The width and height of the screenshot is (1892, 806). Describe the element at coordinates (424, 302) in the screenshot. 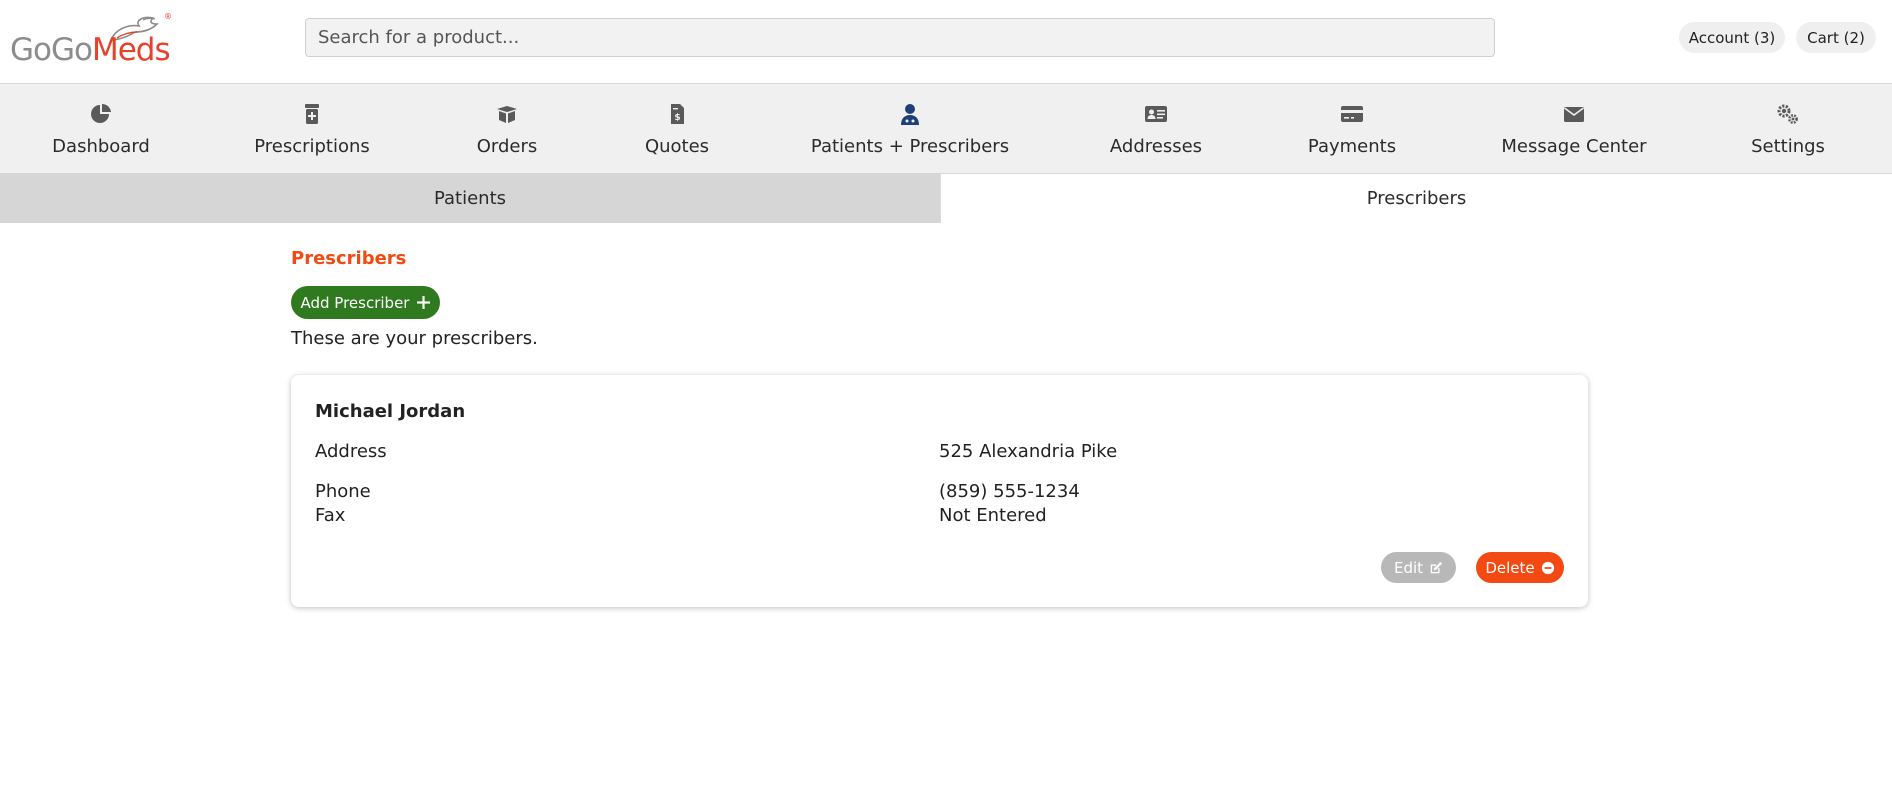

I see `plus-icon` at that location.